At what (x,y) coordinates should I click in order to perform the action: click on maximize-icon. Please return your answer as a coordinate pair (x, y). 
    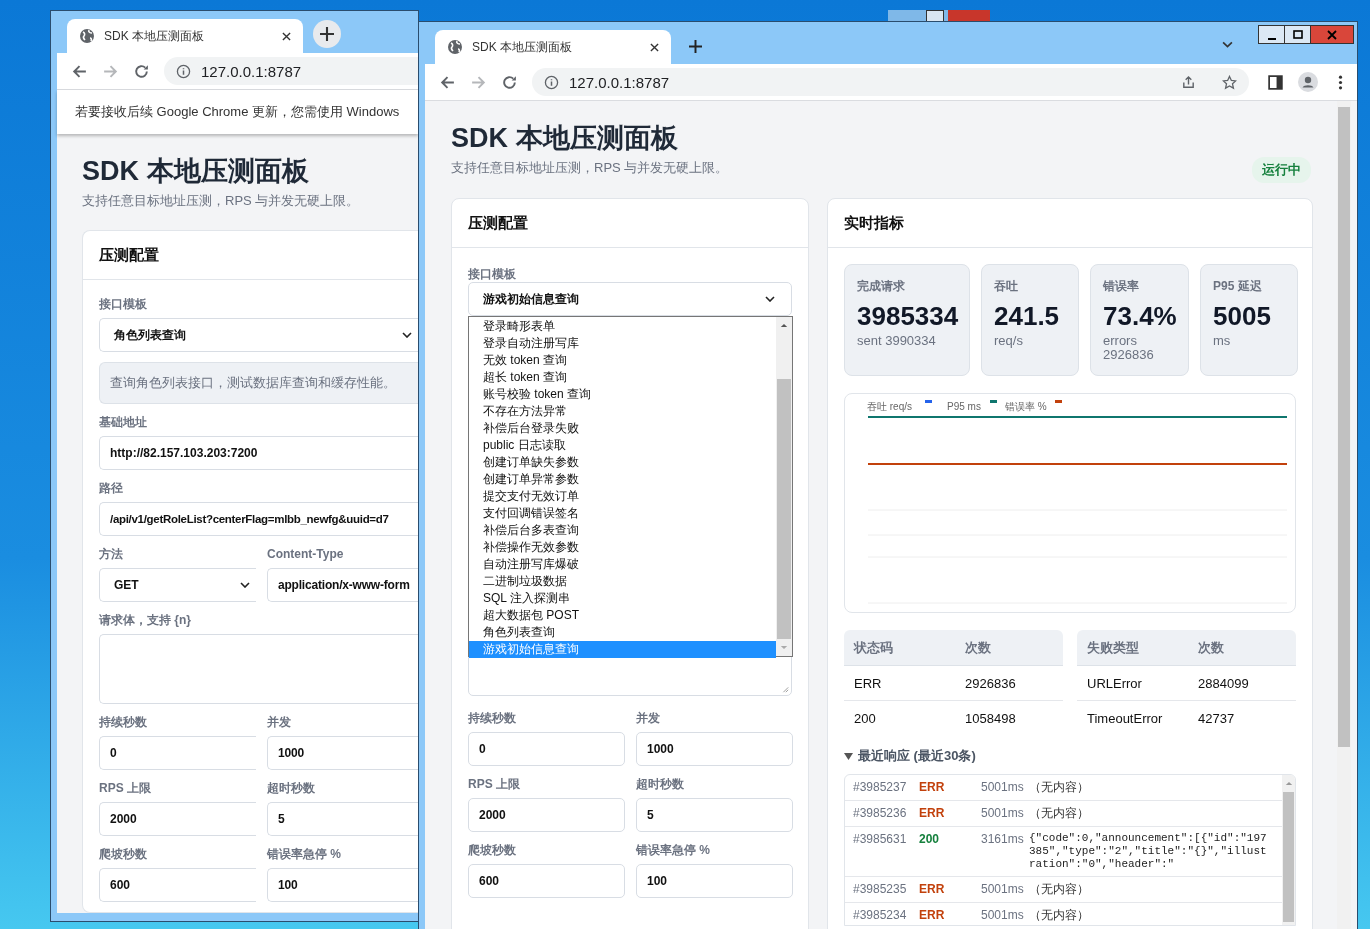
    Looking at the image, I should click on (1297, 34).